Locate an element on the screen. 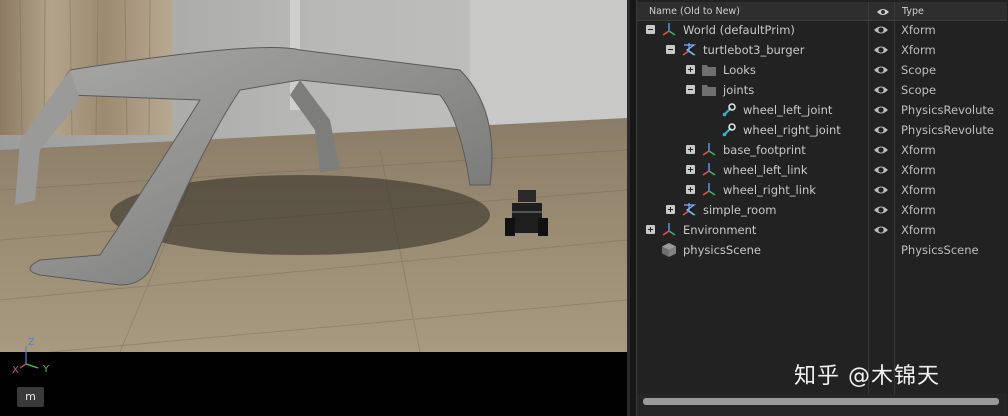 The height and width of the screenshot is (416, 1008). tree-row: simple_room Xform is located at coordinates (822, 210).